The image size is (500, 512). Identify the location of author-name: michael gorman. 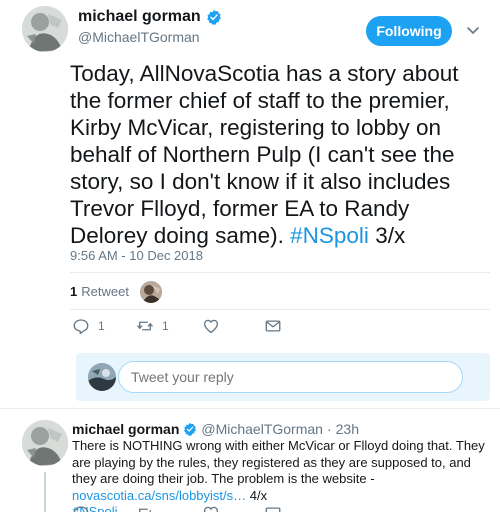
(150, 17).